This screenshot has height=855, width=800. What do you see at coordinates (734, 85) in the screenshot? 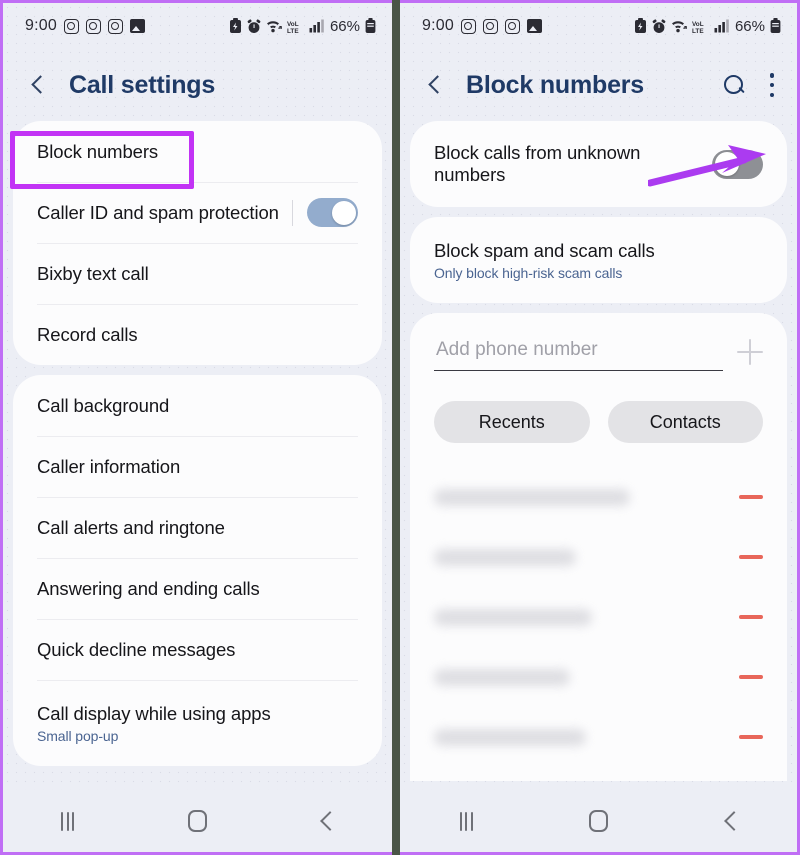
I see `search-icon` at bounding box center [734, 85].